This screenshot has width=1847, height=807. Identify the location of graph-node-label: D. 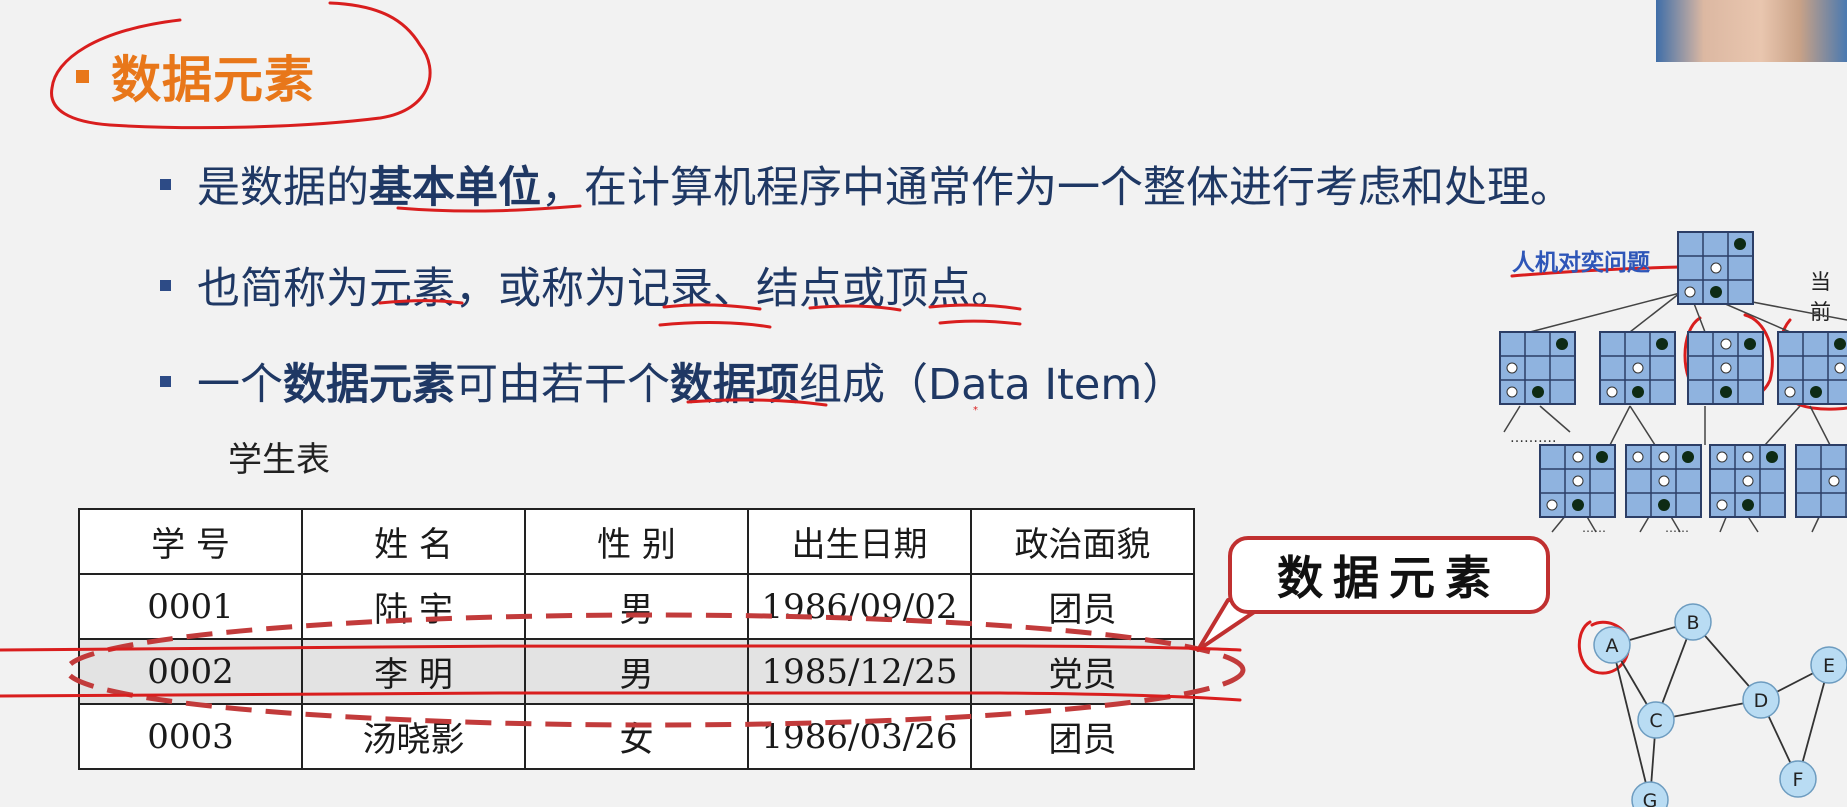
(1761, 701).